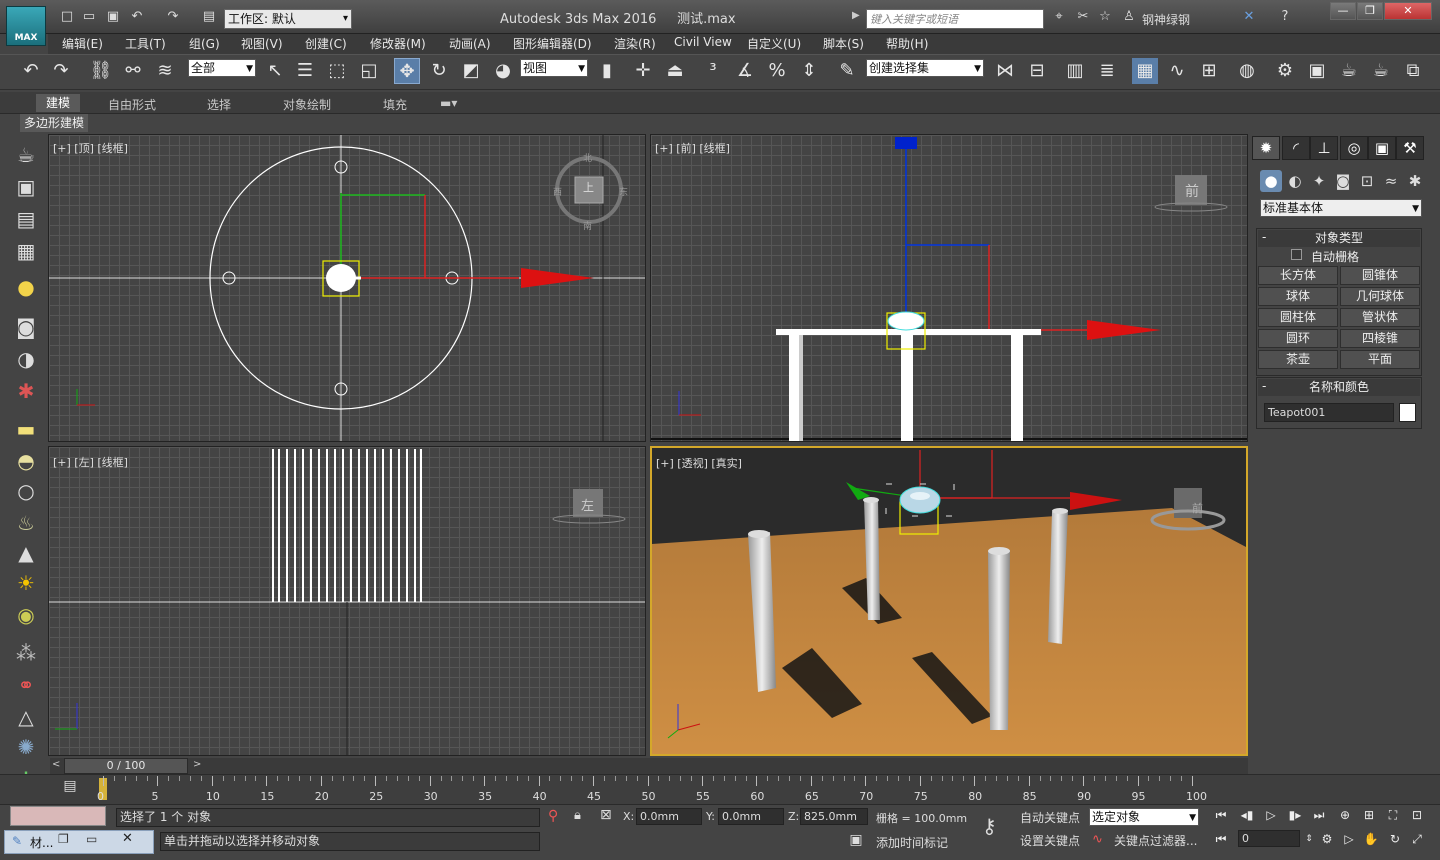 Image resolution: width=1440 pixels, height=860 pixels. I want to click on basket-icon: ♨, so click(26, 523).